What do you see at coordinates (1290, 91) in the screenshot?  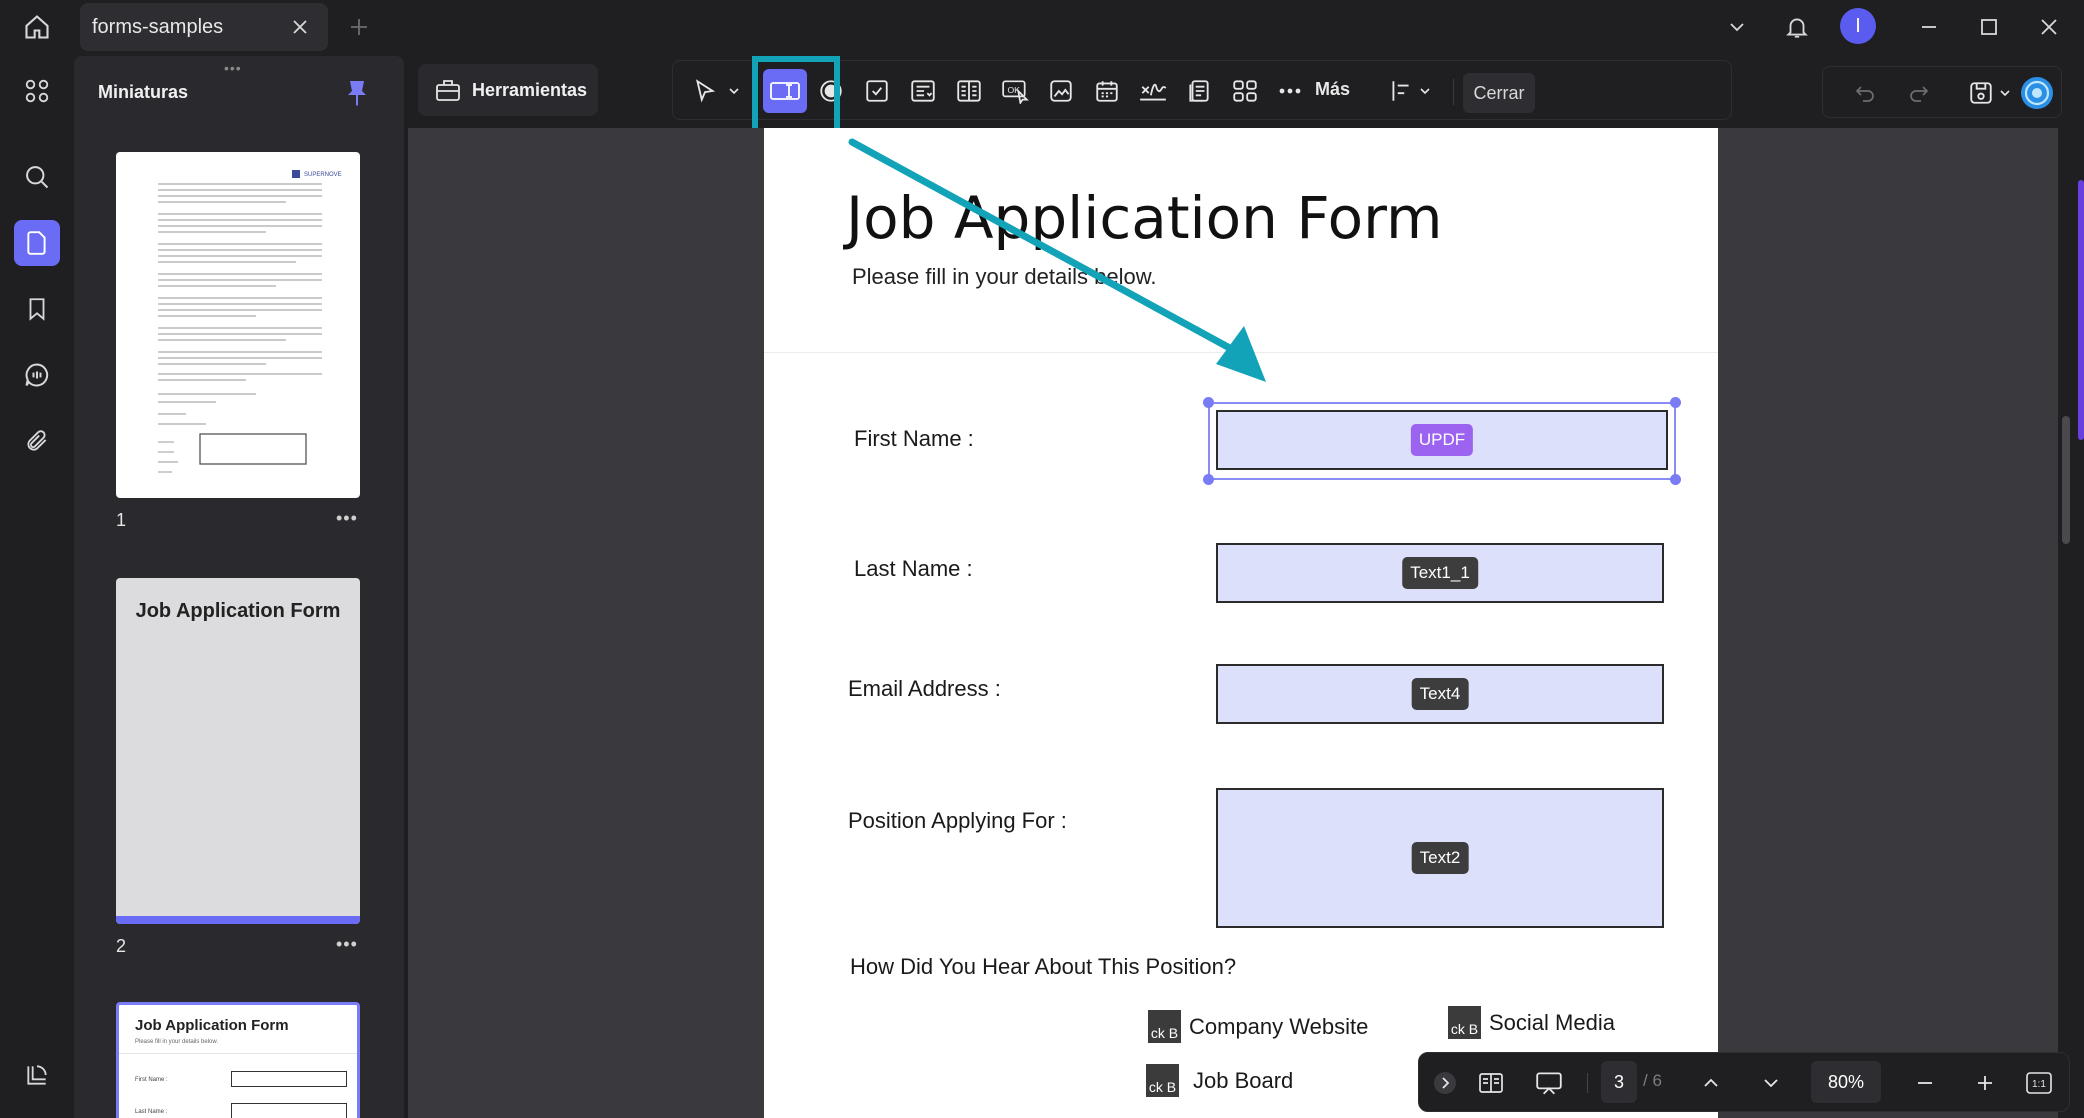 I see `more-dots-icon` at bounding box center [1290, 91].